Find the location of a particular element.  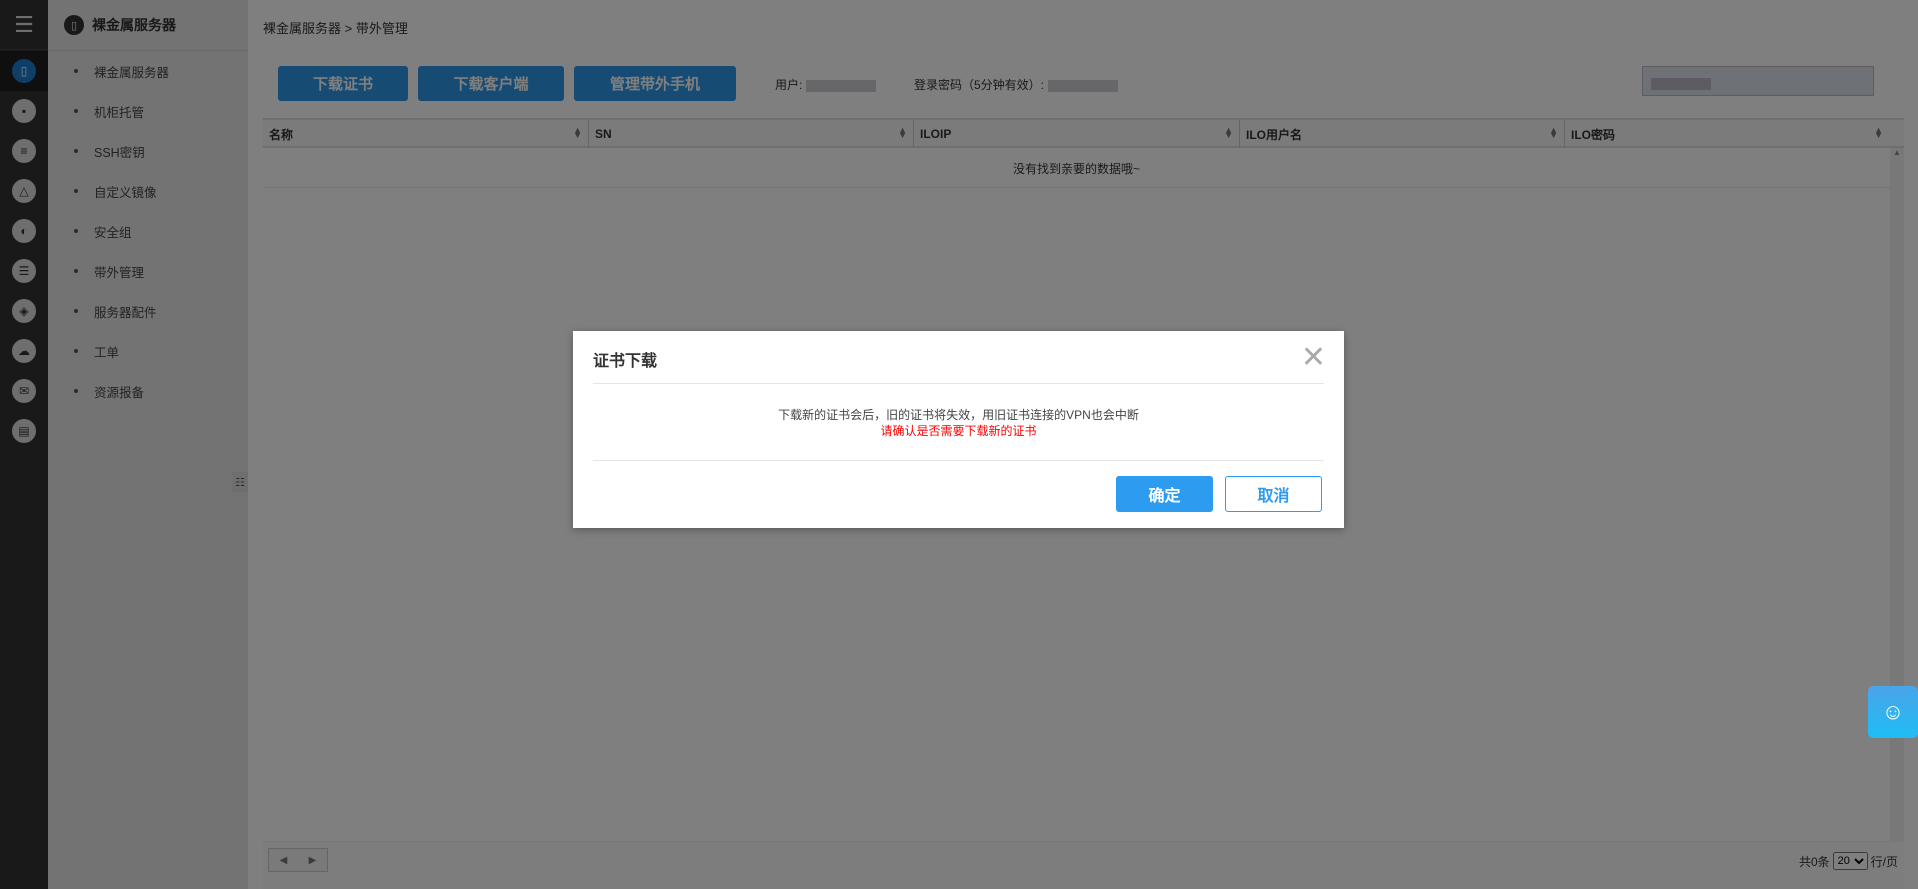

cancel-button: 取消 is located at coordinates (1273, 494).